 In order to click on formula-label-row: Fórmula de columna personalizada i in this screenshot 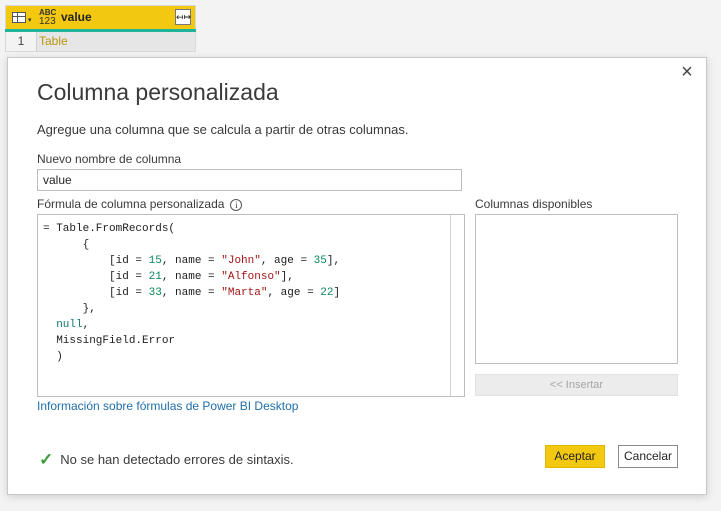, I will do `click(140, 204)`.